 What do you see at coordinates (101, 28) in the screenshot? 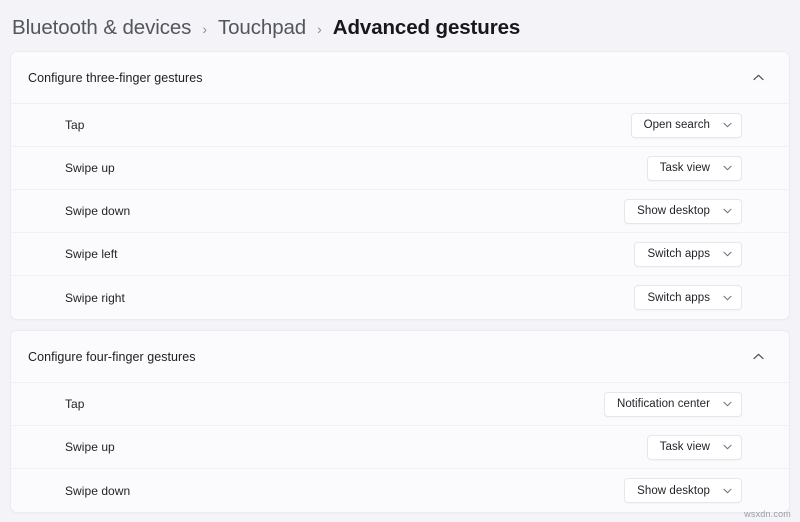
I see `breadcrumb-item-bluetooth-and-devices: Bluetooth & devices` at bounding box center [101, 28].